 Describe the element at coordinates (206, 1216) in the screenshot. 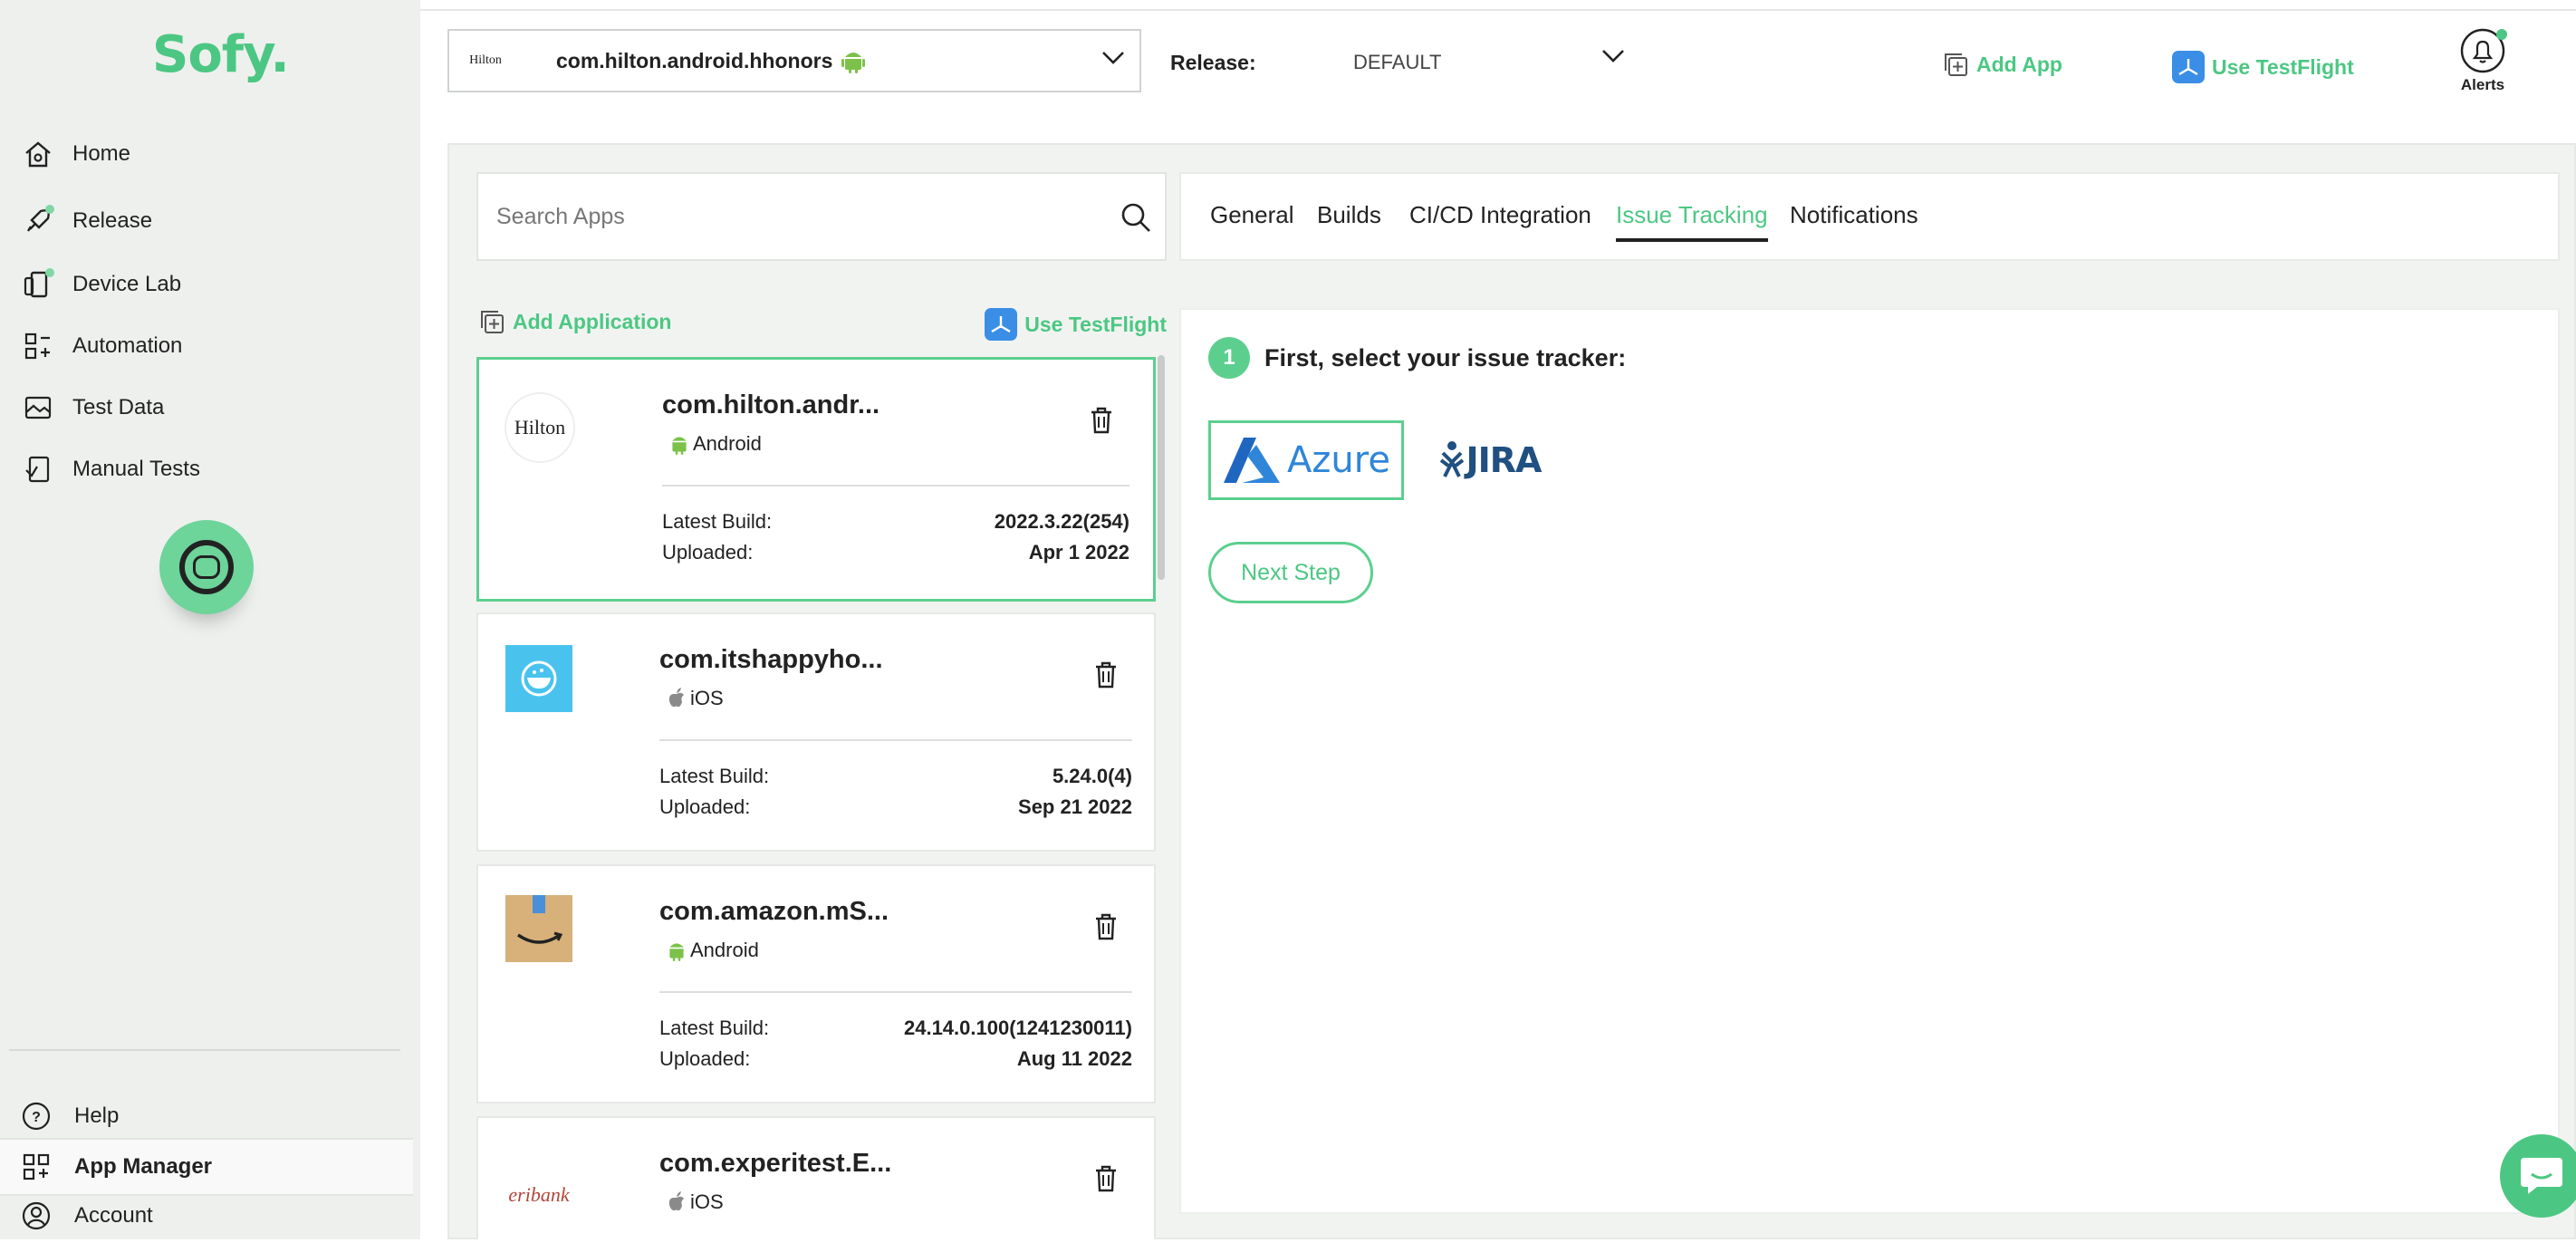

I see `sidebar-item-account: Account` at that location.